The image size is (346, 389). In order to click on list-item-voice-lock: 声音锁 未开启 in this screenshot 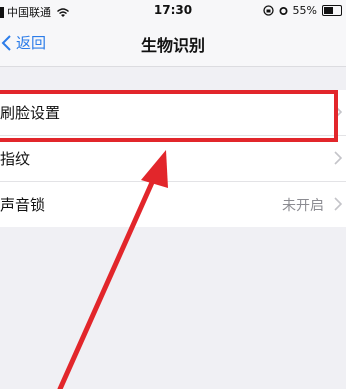, I will do `click(173, 204)`.